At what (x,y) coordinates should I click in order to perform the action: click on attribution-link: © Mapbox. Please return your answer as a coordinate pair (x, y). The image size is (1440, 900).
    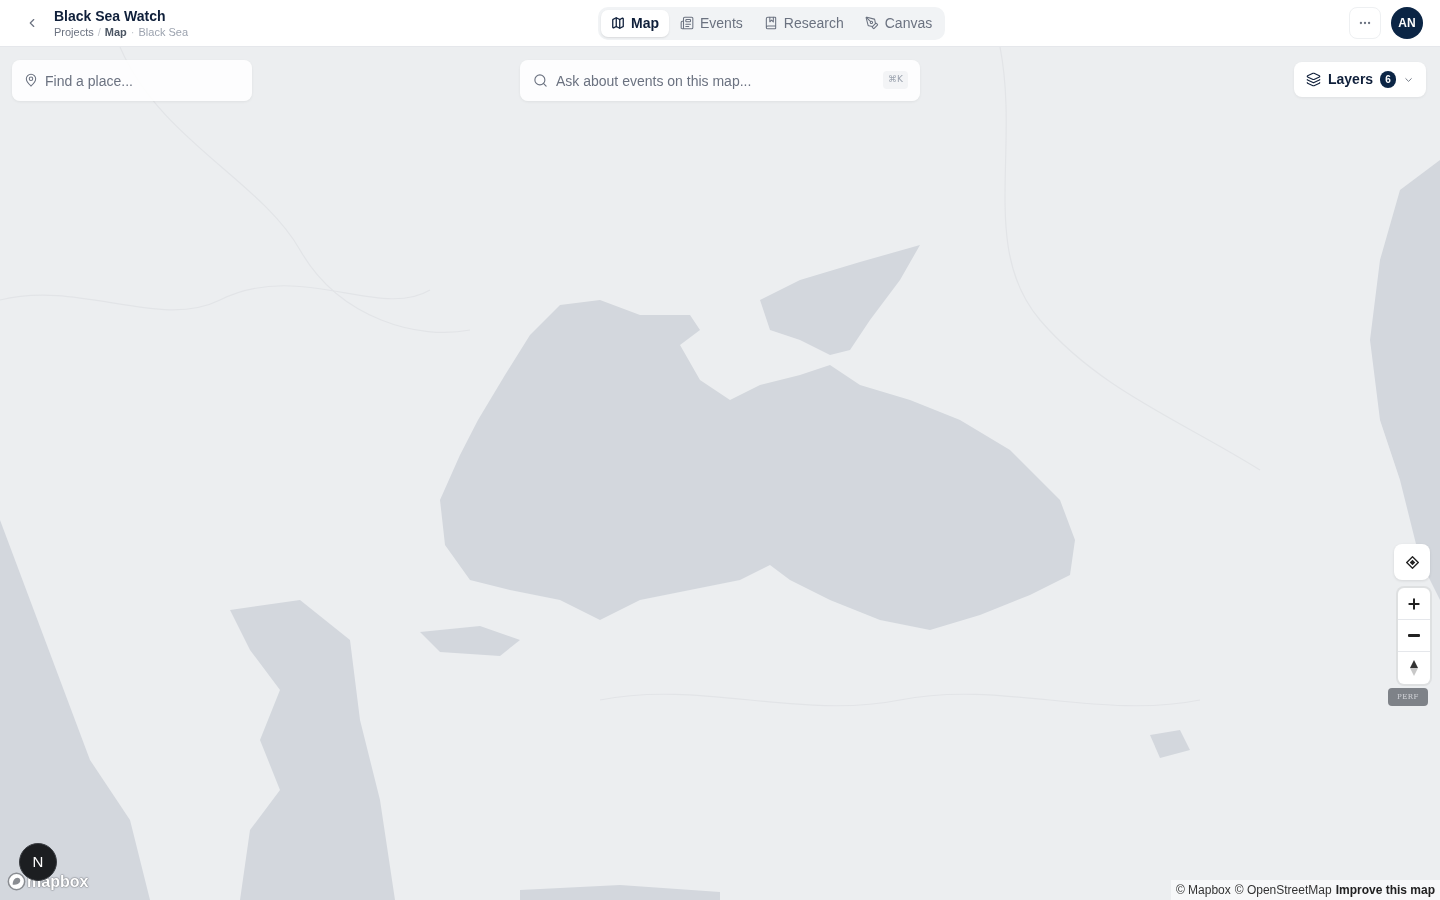
    Looking at the image, I should click on (1203, 890).